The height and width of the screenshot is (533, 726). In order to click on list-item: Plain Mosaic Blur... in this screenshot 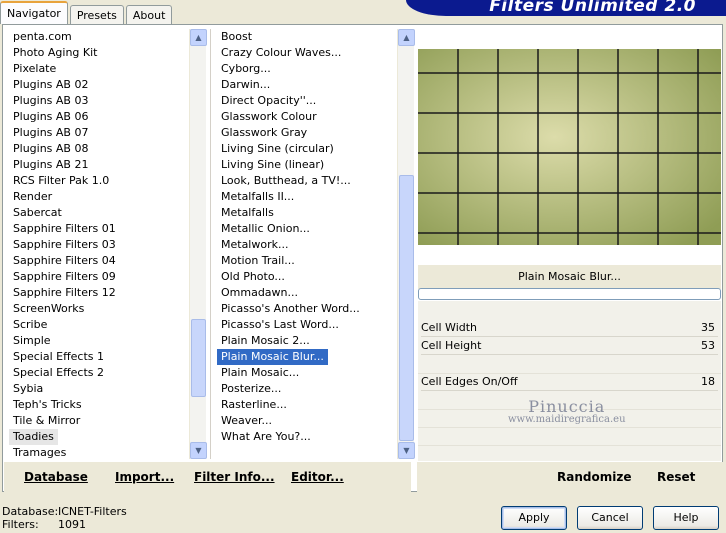, I will do `click(272, 357)`.